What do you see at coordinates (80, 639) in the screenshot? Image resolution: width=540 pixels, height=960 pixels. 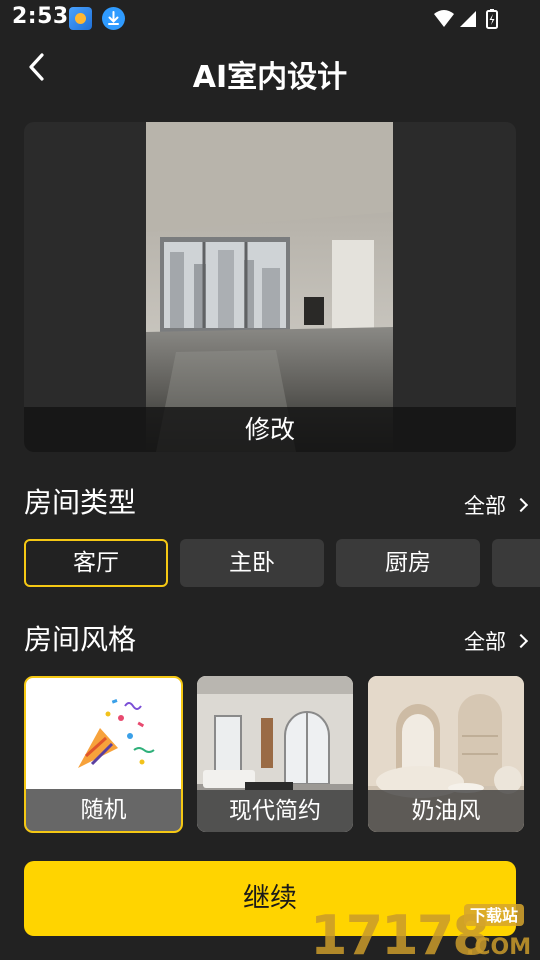 I see `room-style-title: 房间风格` at bounding box center [80, 639].